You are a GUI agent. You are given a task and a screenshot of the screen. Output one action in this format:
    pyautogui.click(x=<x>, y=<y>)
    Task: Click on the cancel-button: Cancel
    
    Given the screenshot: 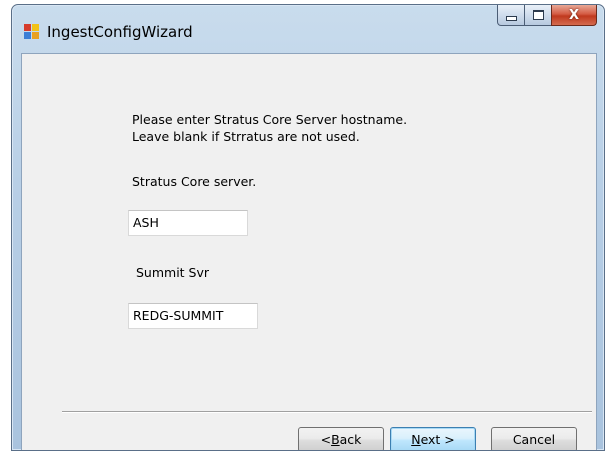 What is the action you would take?
    pyautogui.click(x=534, y=438)
    